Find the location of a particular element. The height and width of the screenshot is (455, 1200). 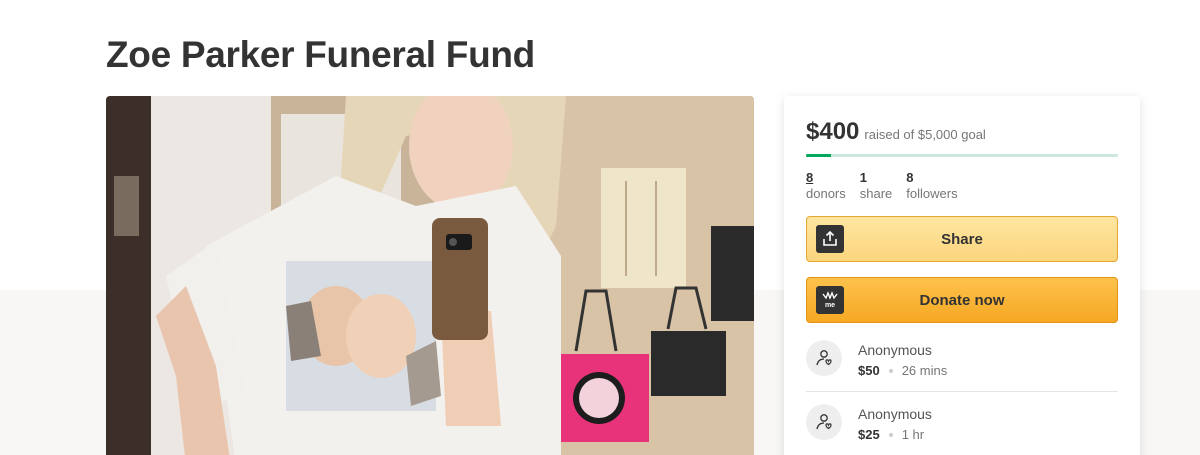

donation-item: Anonymous $50 26 mins is located at coordinates (962, 366).